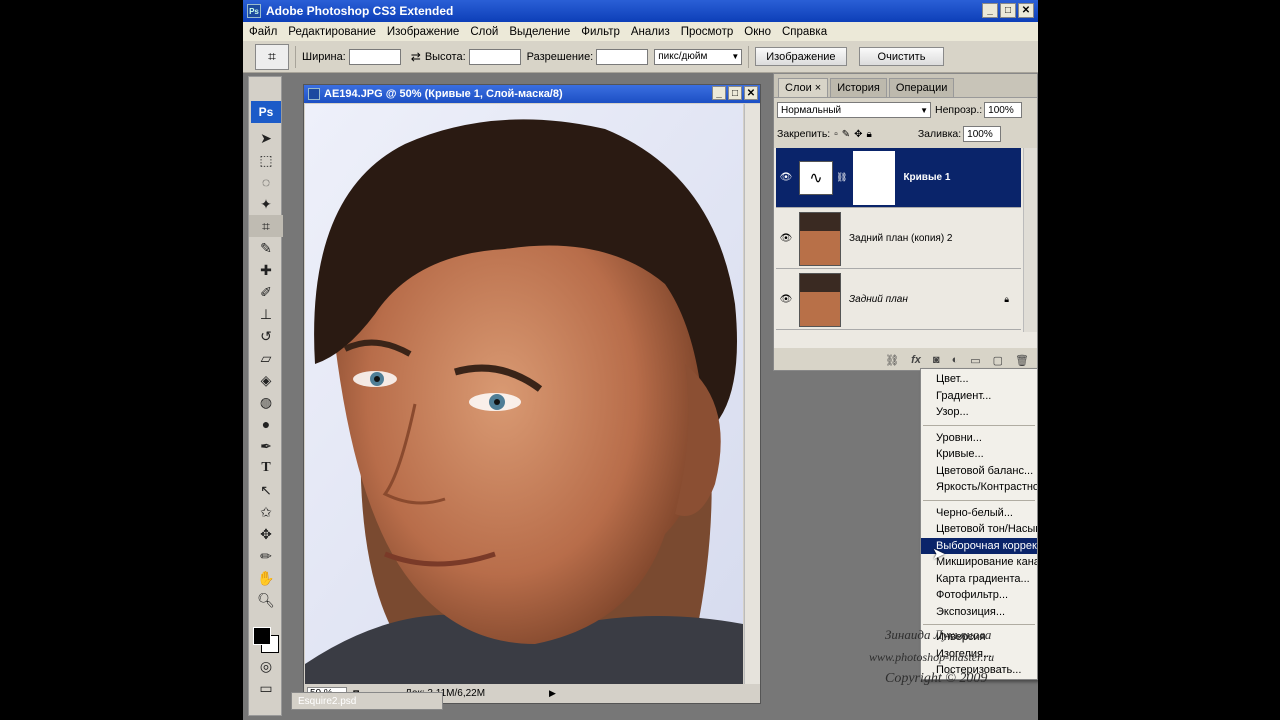  Describe the element at coordinates (266, 226) in the screenshot. I see `crop-tool-icon: ⌗` at that location.